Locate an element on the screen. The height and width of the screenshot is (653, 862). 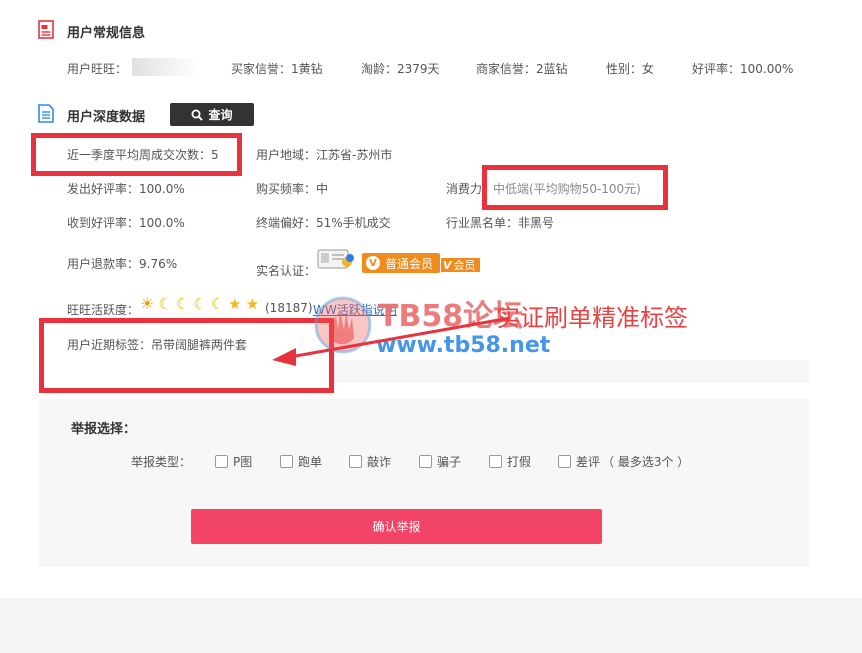
query-button: 查询 is located at coordinates (212, 114).